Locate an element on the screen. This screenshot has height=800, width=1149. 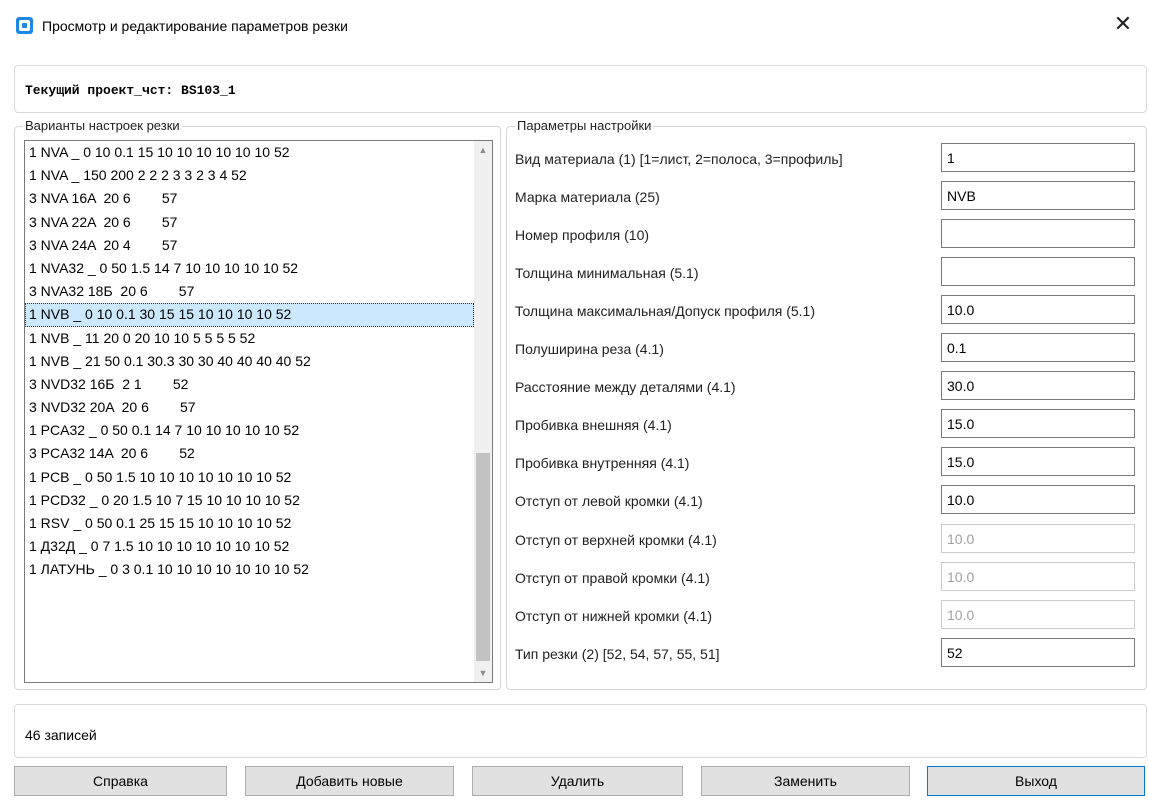
param-label: Отступ от левой кромки (4.1) is located at coordinates (609, 501).